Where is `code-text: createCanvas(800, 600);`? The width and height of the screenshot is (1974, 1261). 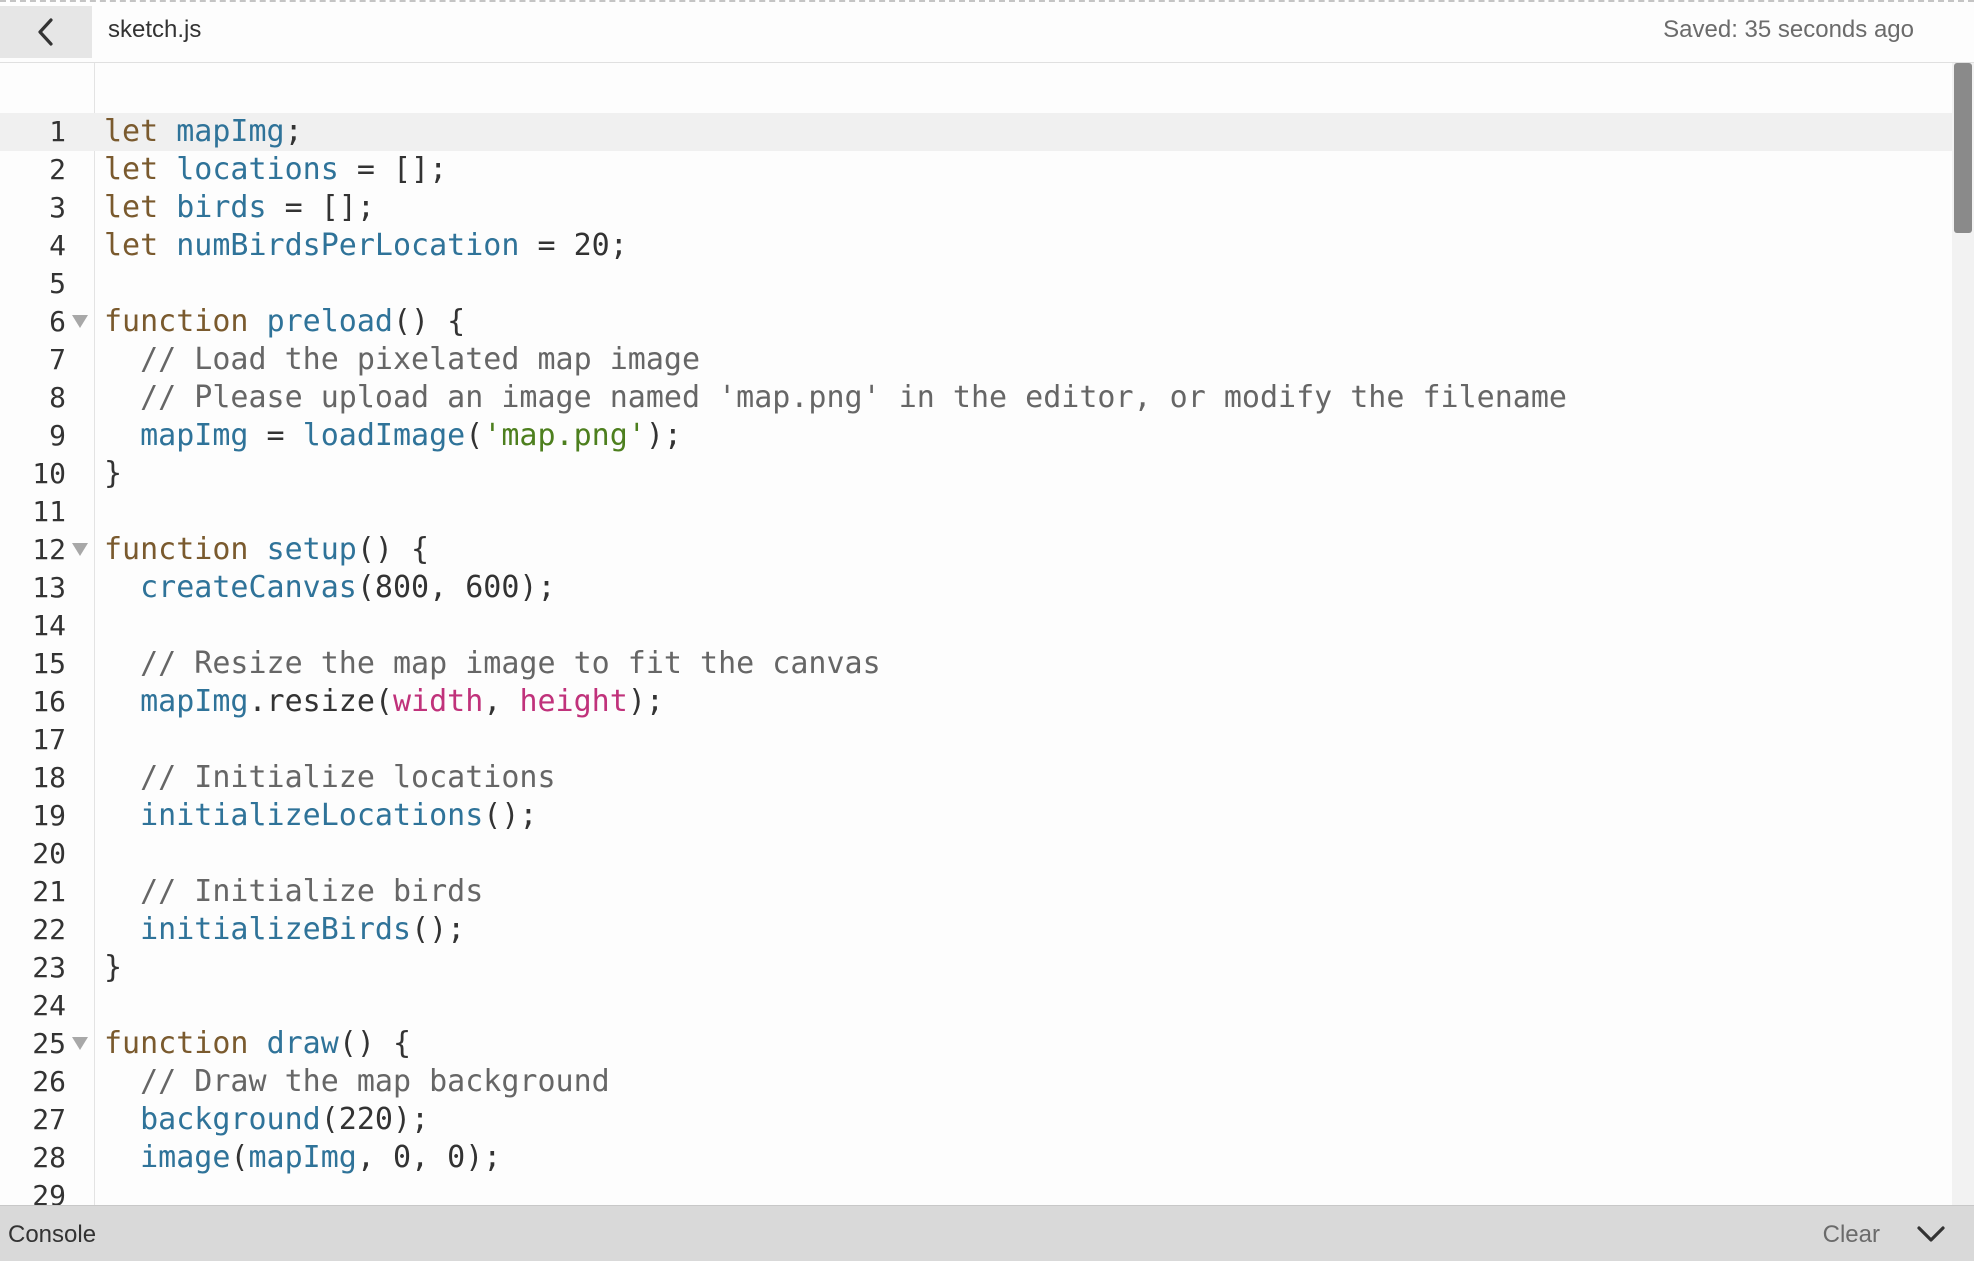
code-text: createCanvas(800, 600); is located at coordinates (329, 588).